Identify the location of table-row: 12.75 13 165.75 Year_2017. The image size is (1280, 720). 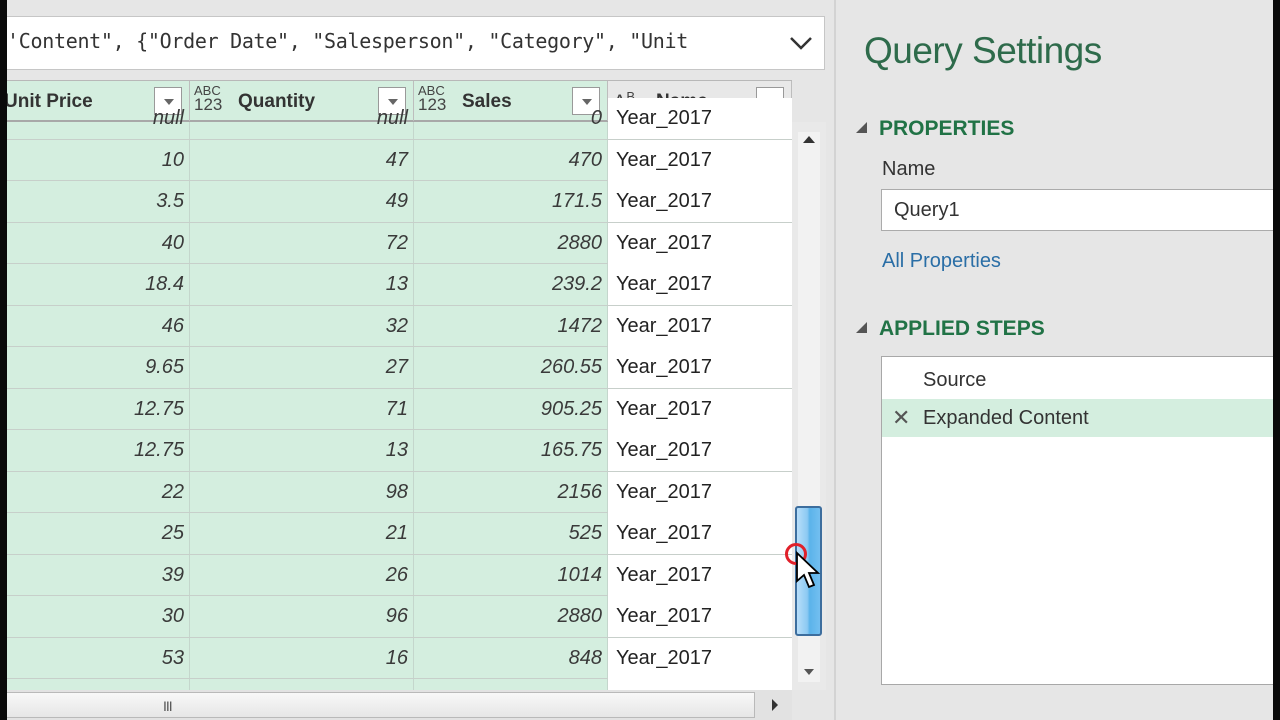
(399, 451).